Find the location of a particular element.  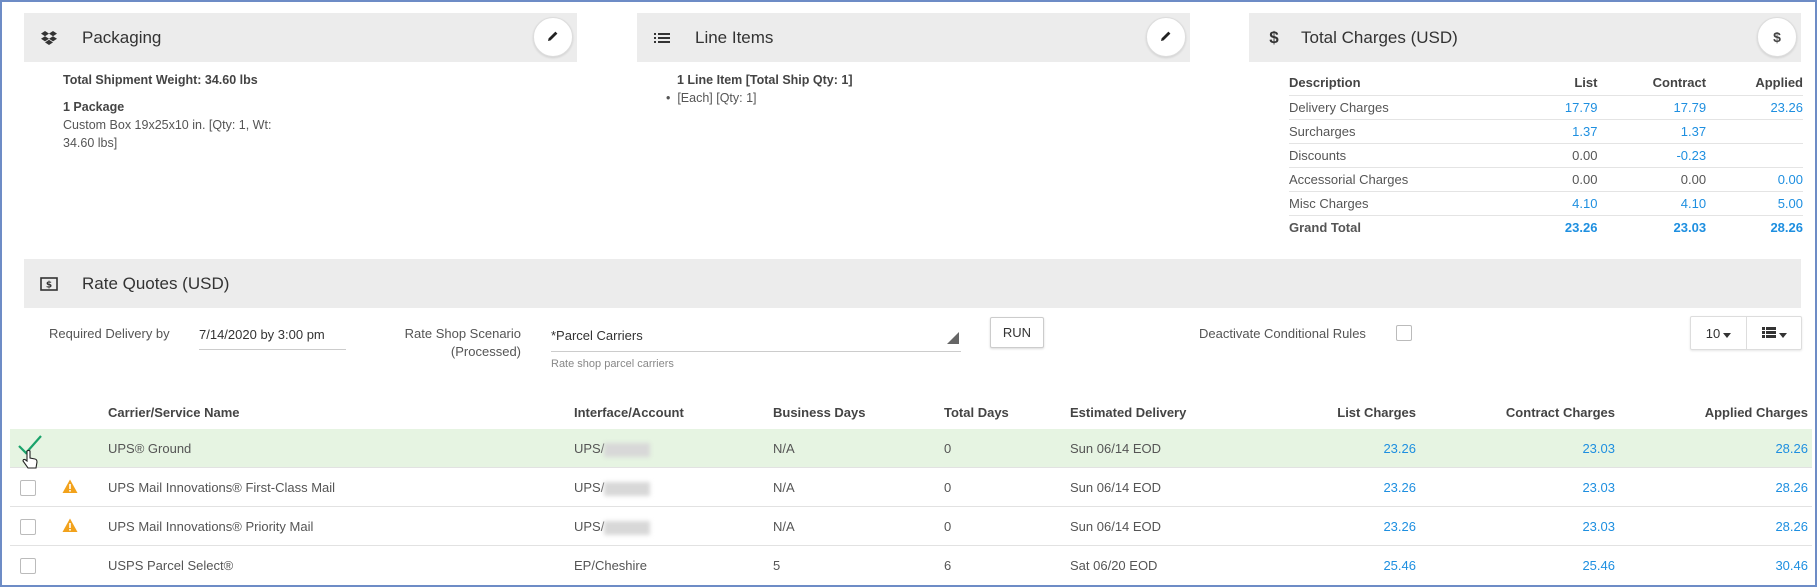

charges-col-list: List is located at coordinates (1586, 83).